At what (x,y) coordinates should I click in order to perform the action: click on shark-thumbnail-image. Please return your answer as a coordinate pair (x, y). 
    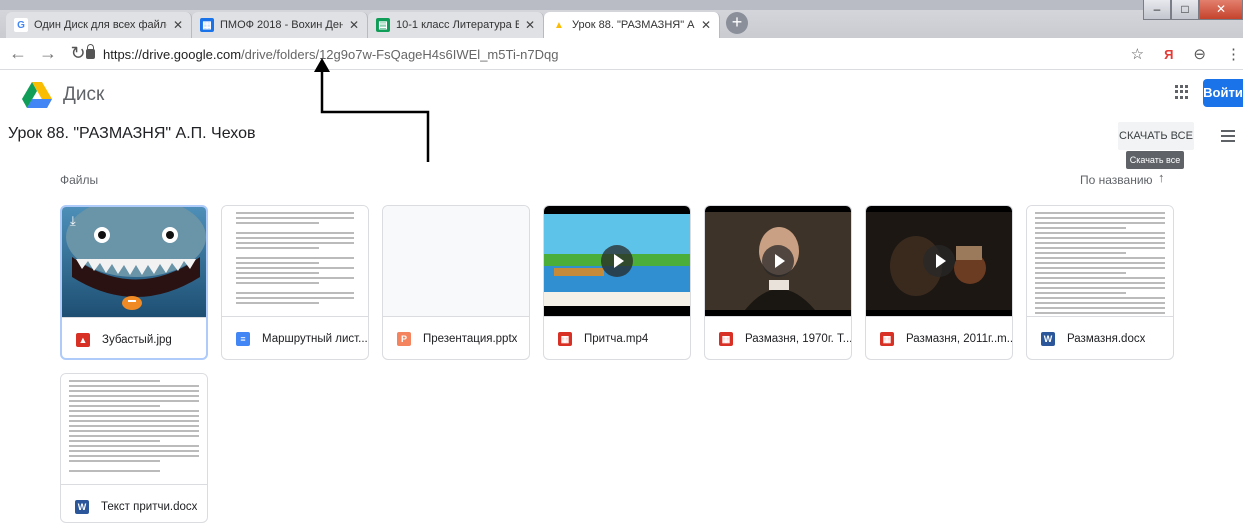
    Looking at the image, I should click on (136, 258).